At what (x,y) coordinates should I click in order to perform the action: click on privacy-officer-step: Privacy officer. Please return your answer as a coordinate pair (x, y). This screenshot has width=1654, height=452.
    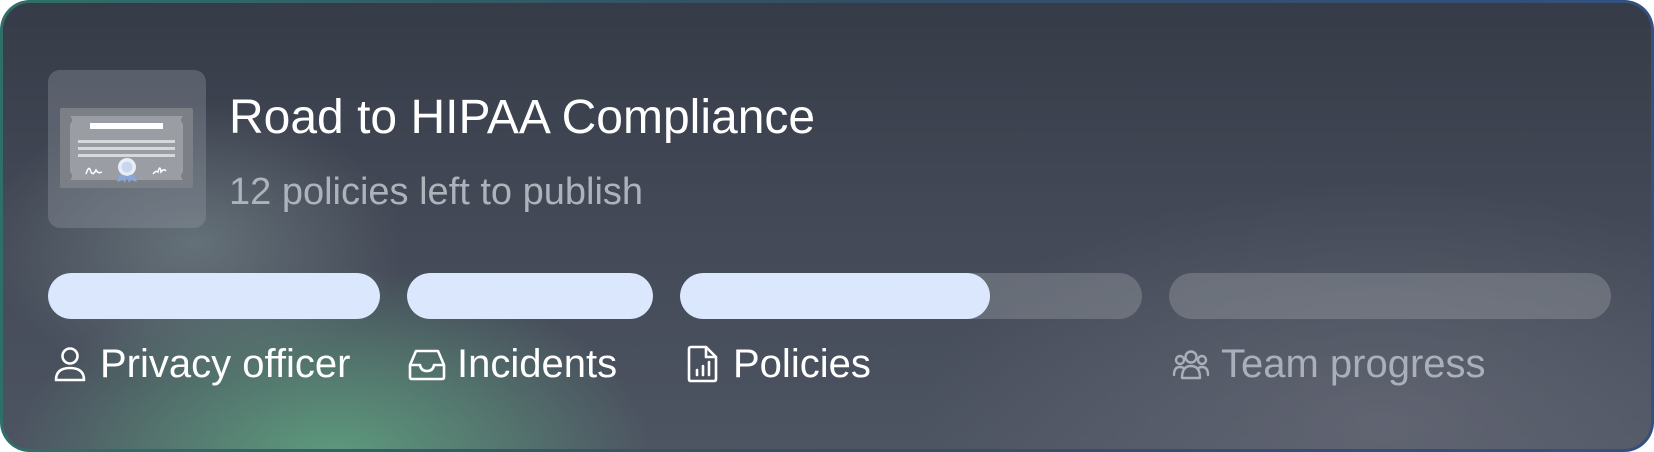
    Looking at the image, I should click on (200, 364).